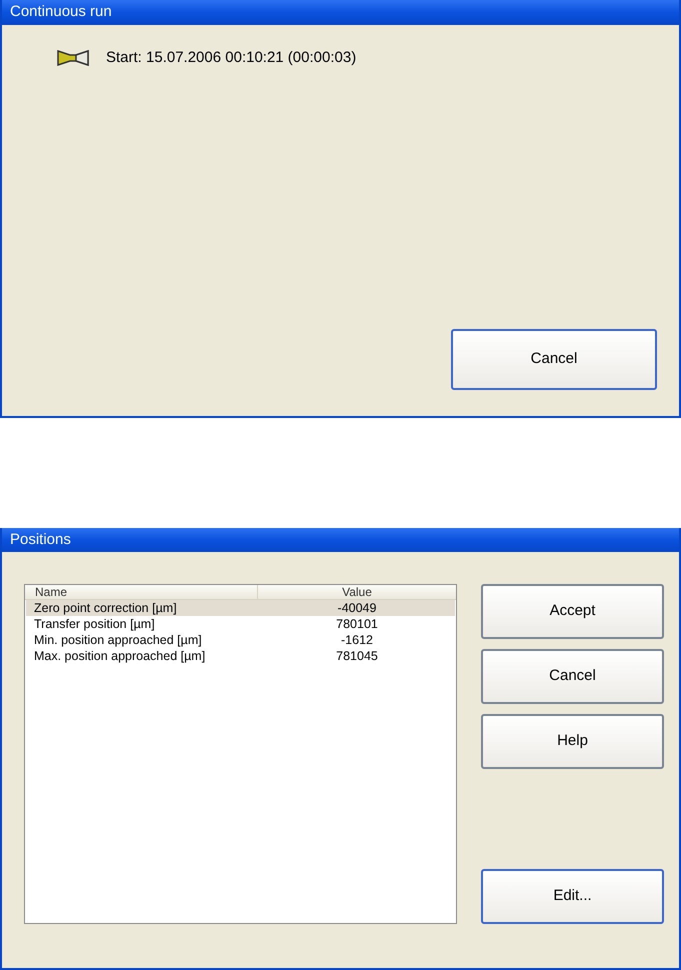 Image resolution: width=681 pixels, height=970 pixels. I want to click on status-text: Start: 15.07.2006 00:10:21 (00:00:03), so click(231, 58).